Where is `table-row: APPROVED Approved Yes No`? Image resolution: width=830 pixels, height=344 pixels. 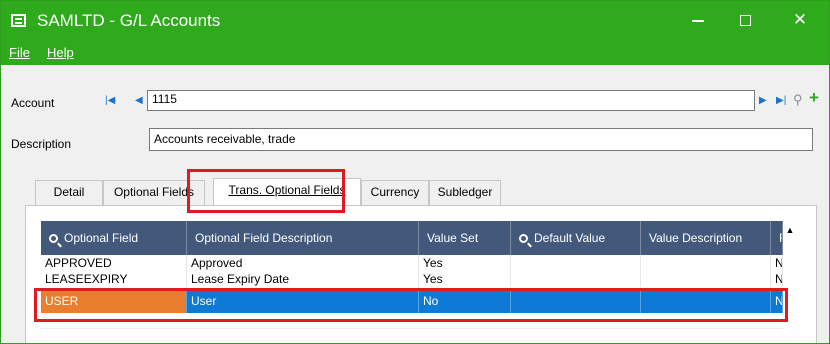 table-row: APPROVED Approved Yes No is located at coordinates (412, 263).